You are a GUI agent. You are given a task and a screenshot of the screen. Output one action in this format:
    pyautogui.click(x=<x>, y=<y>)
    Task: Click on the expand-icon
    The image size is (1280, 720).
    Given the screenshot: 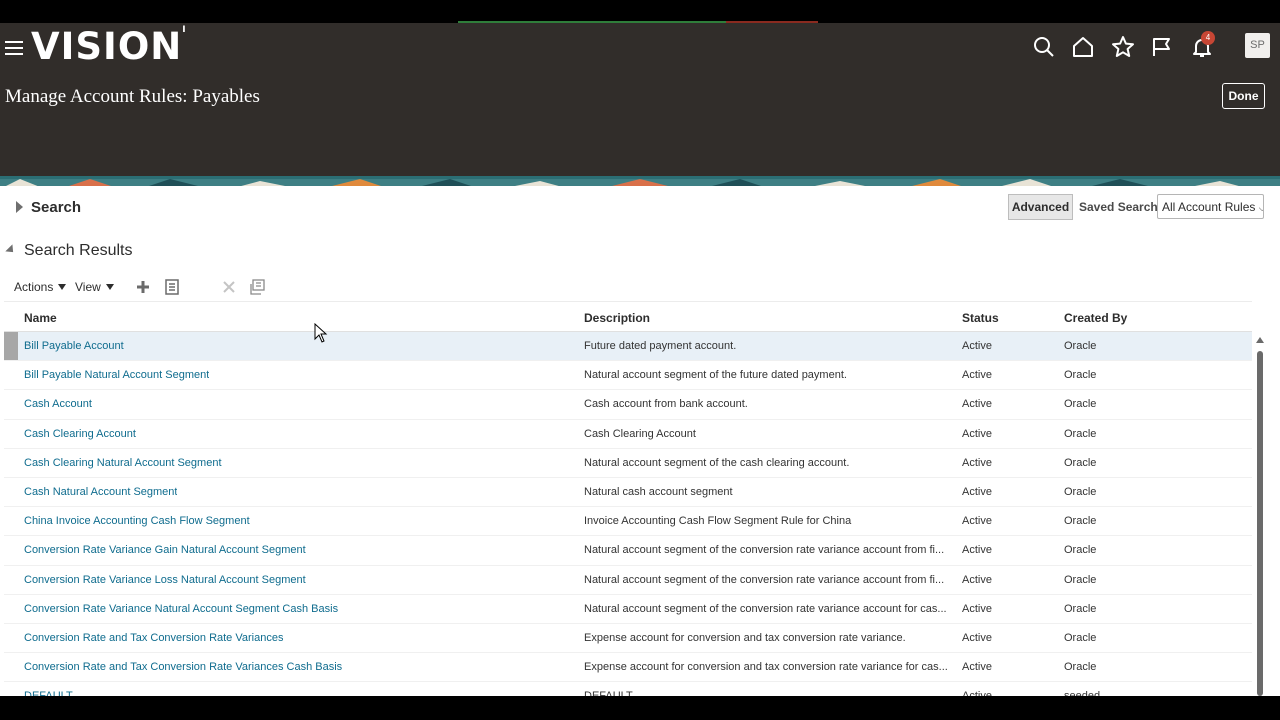 What is the action you would take?
    pyautogui.click(x=19, y=207)
    